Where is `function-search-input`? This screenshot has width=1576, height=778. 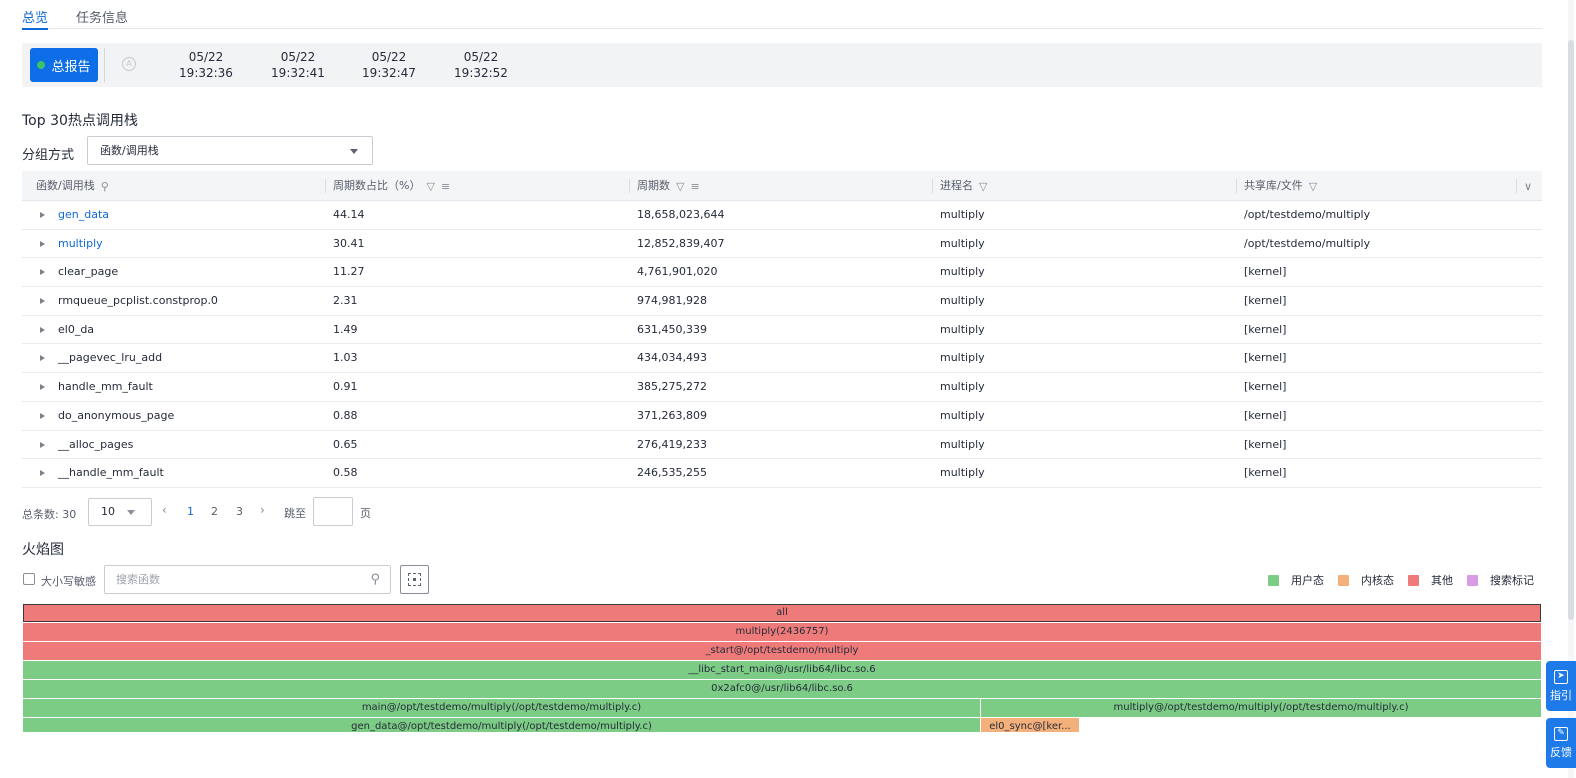
function-search-input is located at coordinates (225, 579).